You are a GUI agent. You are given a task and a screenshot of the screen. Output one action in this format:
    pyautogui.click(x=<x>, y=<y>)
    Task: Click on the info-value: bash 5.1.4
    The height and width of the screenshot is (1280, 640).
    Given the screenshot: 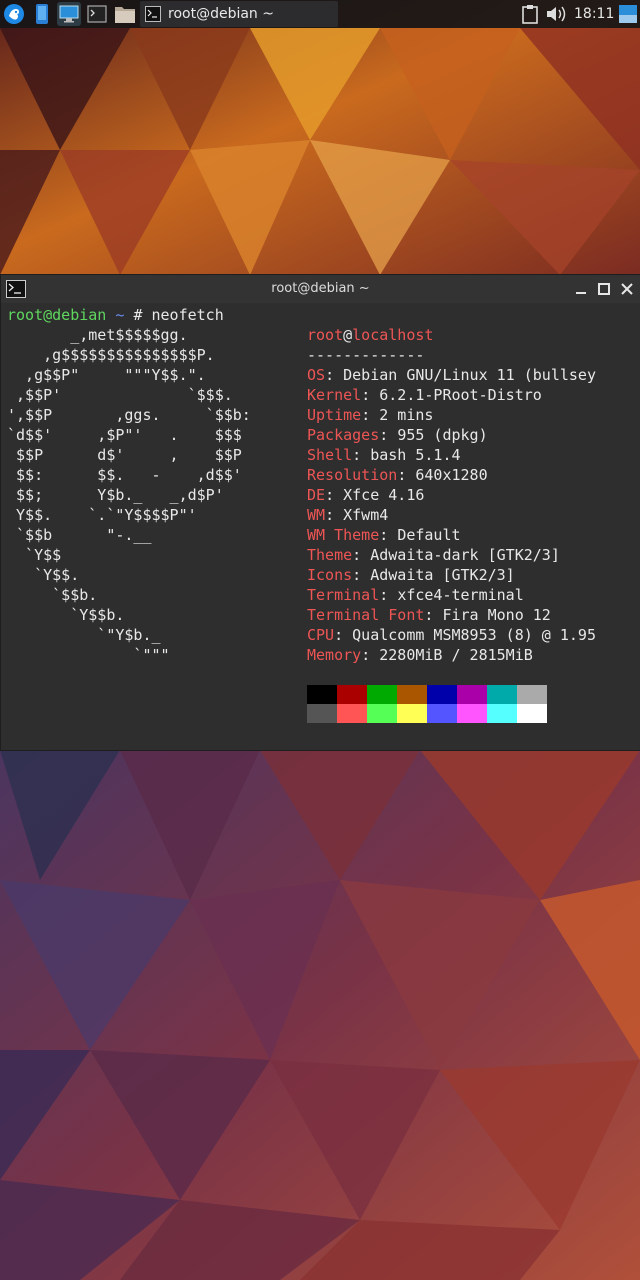 What is the action you would take?
    pyautogui.click(x=415, y=455)
    